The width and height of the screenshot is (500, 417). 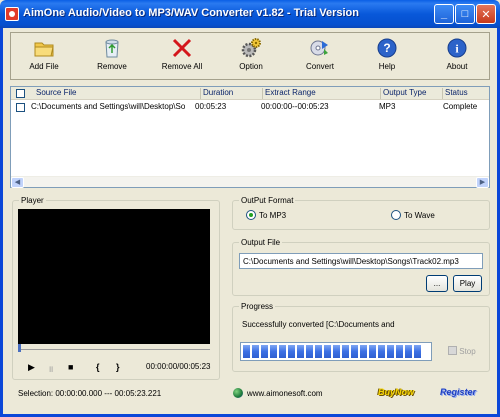 What do you see at coordinates (457, 48) in the screenshot?
I see `info-icon: i` at bounding box center [457, 48].